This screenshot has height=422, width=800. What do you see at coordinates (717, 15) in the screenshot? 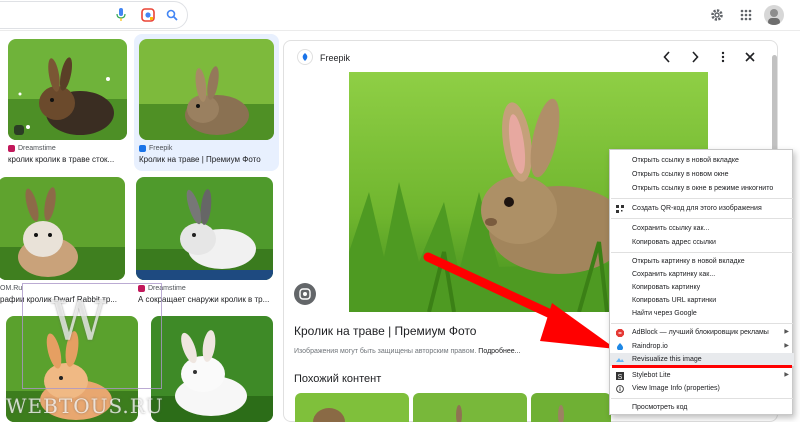
I see `gear-icon` at bounding box center [717, 15].